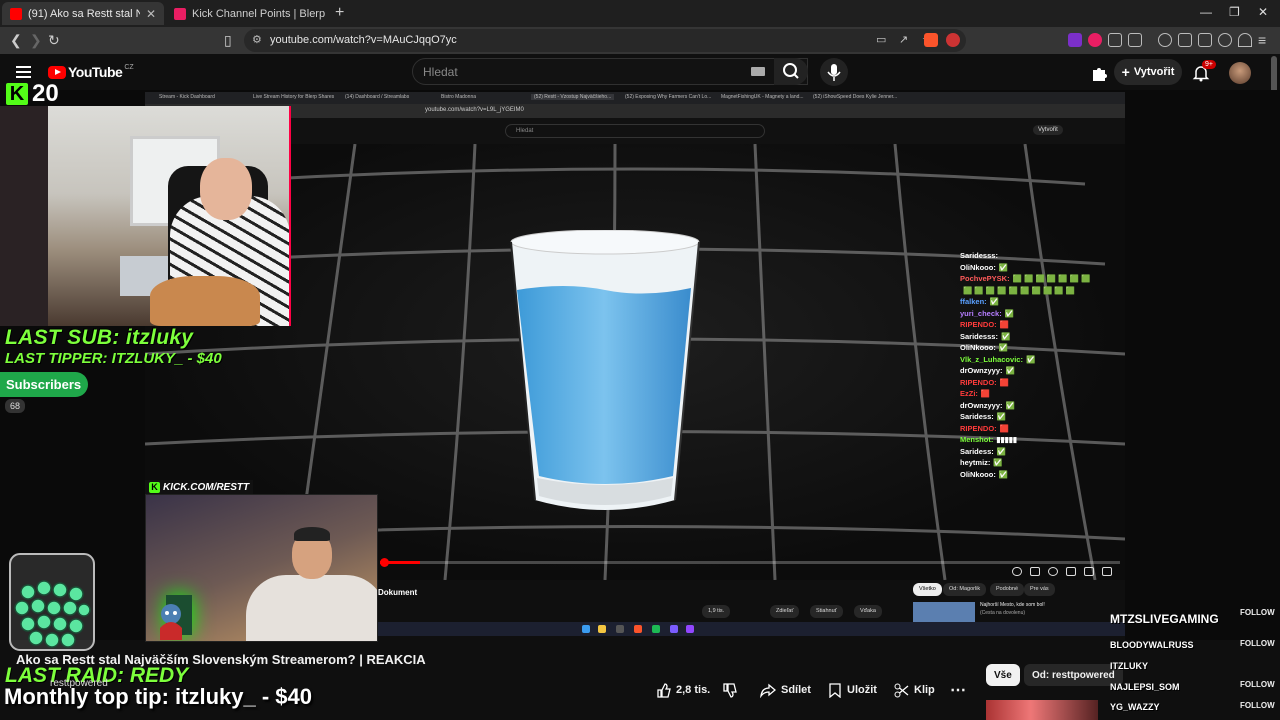 Image resolution: width=1280 pixels, height=720 pixels. Describe the element at coordinates (1107, 571) in the screenshot. I see `fullscreen-icon` at that location.